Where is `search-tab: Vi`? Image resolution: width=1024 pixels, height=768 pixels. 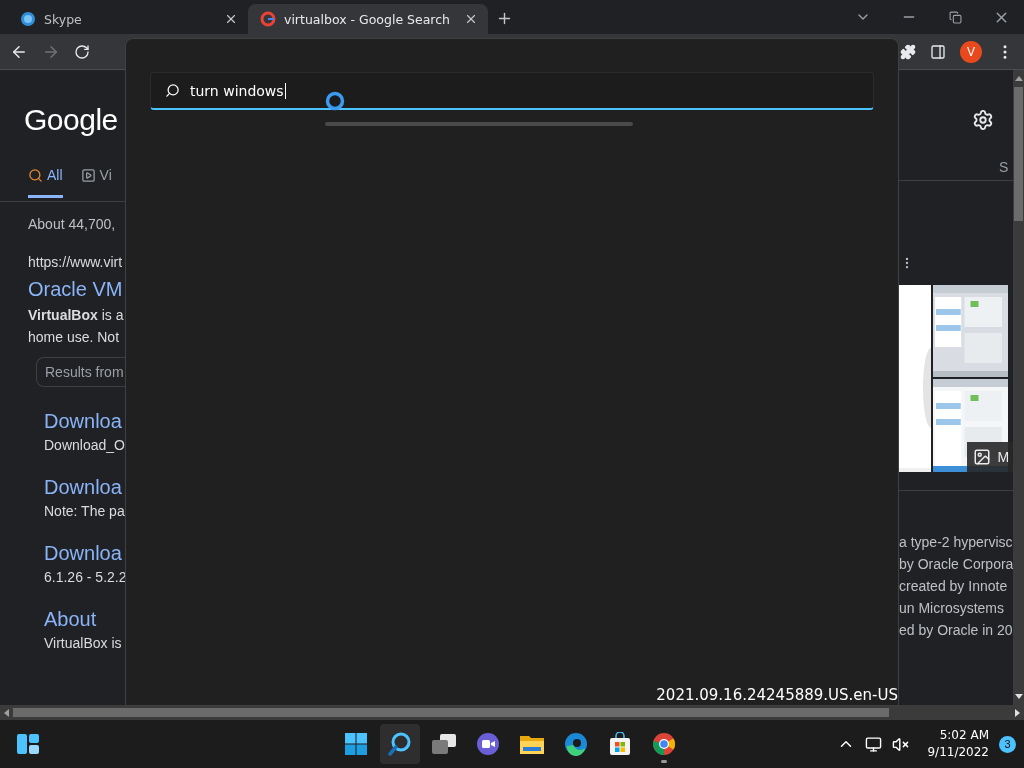
search-tab: Vi is located at coordinates (96, 182).